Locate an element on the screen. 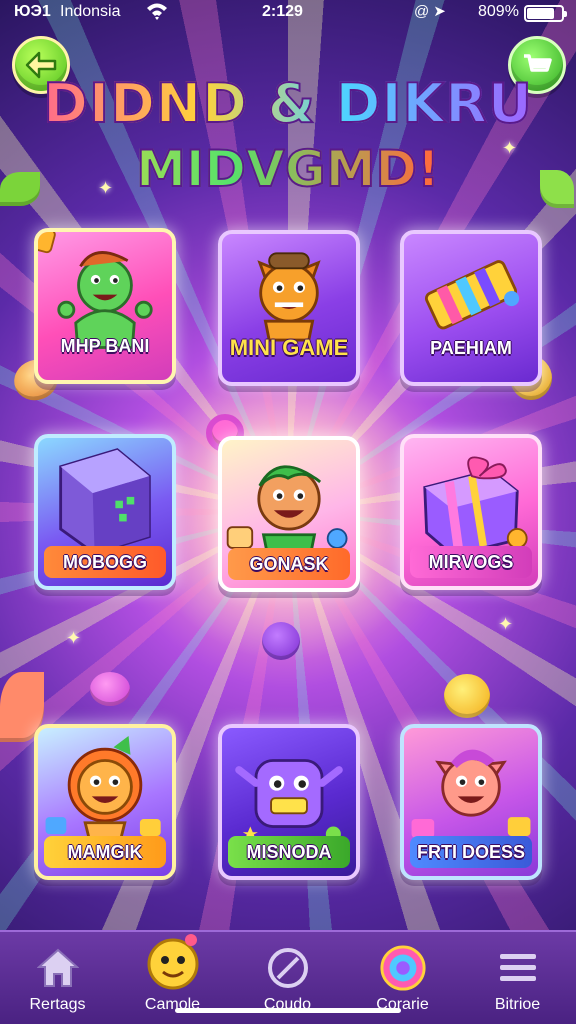 The image size is (576, 1024). no-entry-icon is located at coordinates (288, 968).